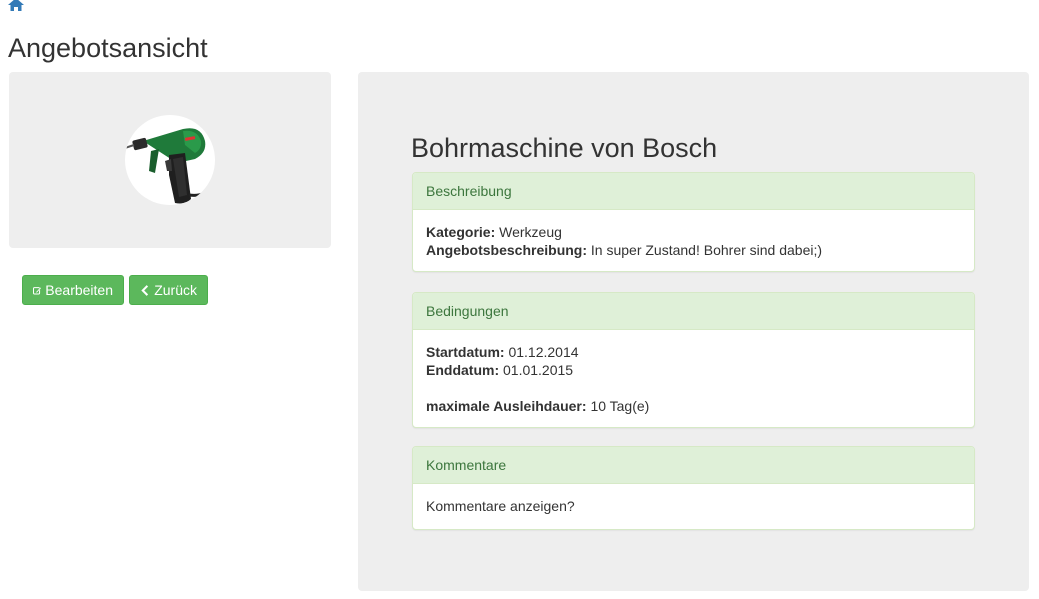  What do you see at coordinates (37, 290) in the screenshot?
I see `edit-icon` at bounding box center [37, 290].